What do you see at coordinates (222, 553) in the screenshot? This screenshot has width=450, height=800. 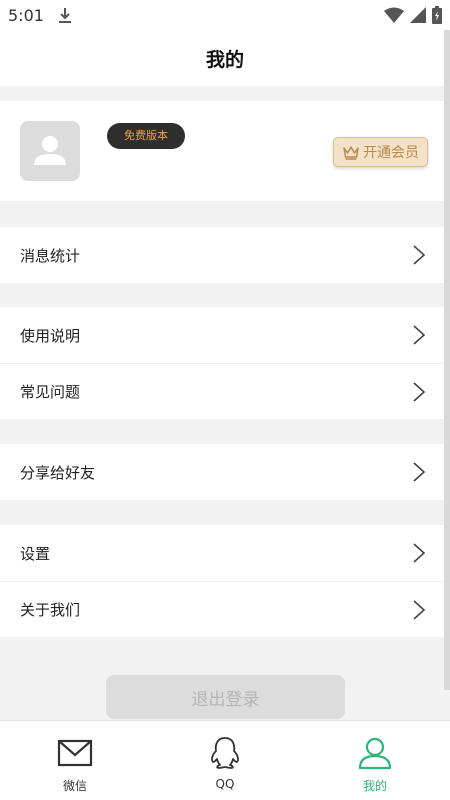 I see `menu-item-settings: 设置` at bounding box center [222, 553].